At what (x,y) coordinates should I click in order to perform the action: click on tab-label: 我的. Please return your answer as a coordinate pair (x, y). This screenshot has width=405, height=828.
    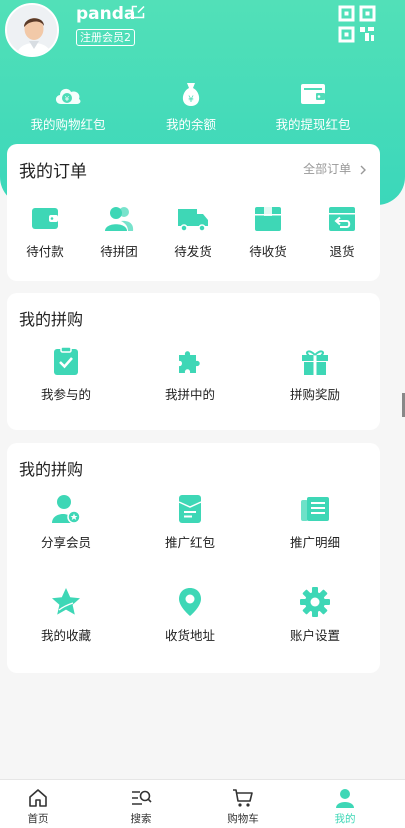
    Looking at the image, I should click on (345, 819).